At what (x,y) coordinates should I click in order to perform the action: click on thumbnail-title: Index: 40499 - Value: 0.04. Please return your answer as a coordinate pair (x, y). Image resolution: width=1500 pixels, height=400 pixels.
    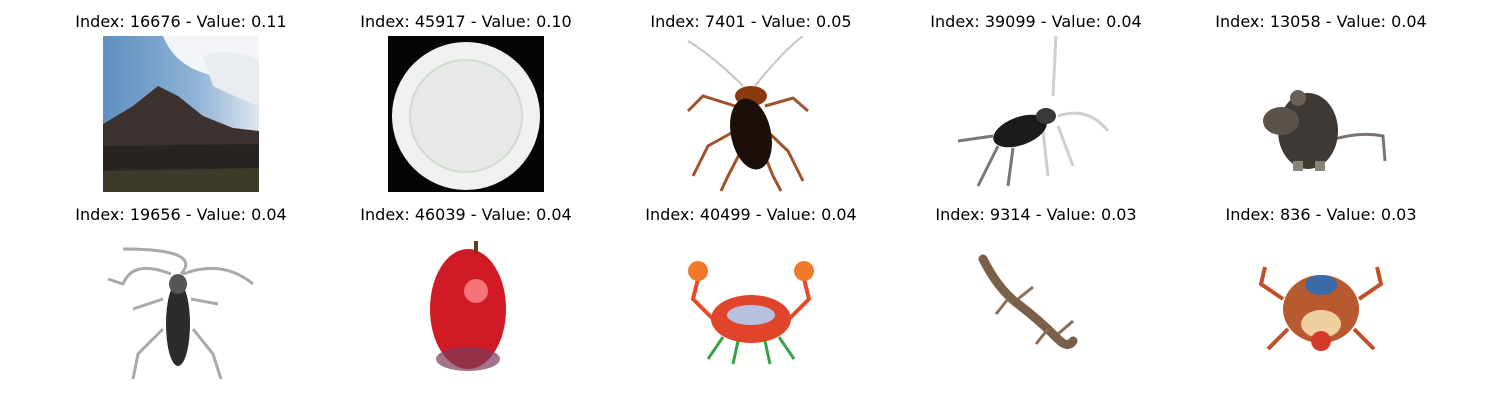
    Looking at the image, I should click on (751, 214).